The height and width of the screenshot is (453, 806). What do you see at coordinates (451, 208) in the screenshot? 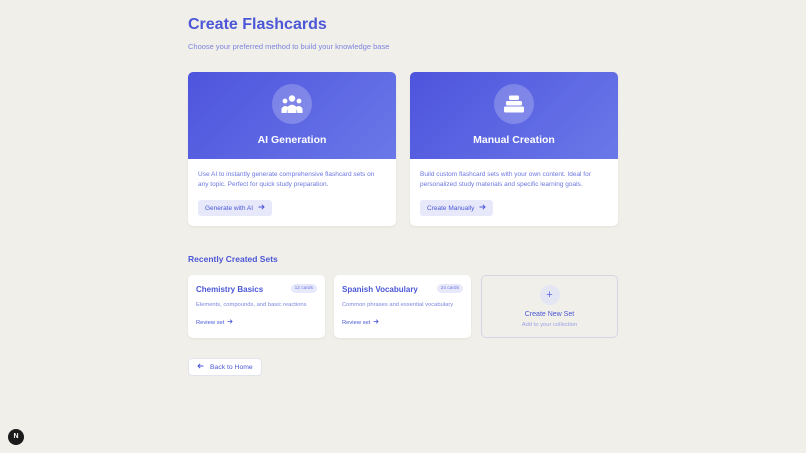
I see `create-manually-label: Create Manually` at bounding box center [451, 208].